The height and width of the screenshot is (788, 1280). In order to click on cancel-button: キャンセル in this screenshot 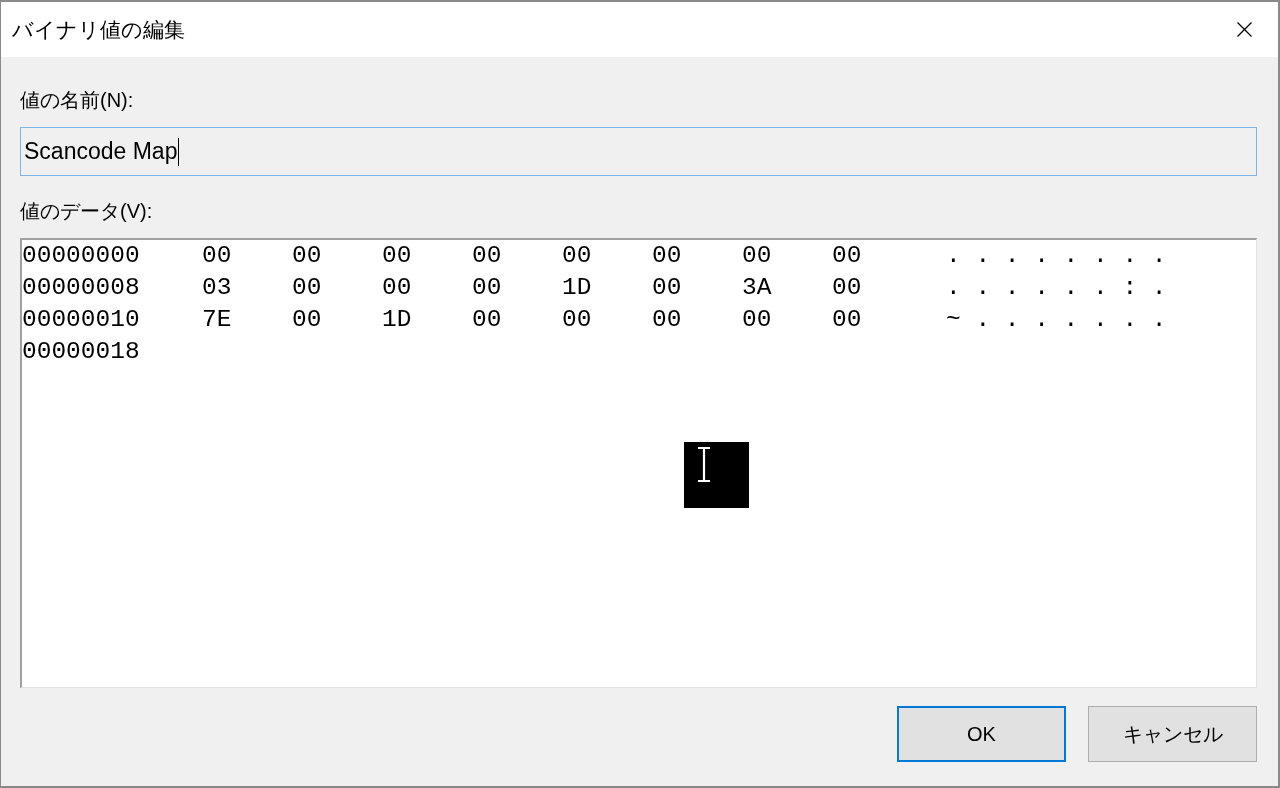, I will do `click(1172, 734)`.